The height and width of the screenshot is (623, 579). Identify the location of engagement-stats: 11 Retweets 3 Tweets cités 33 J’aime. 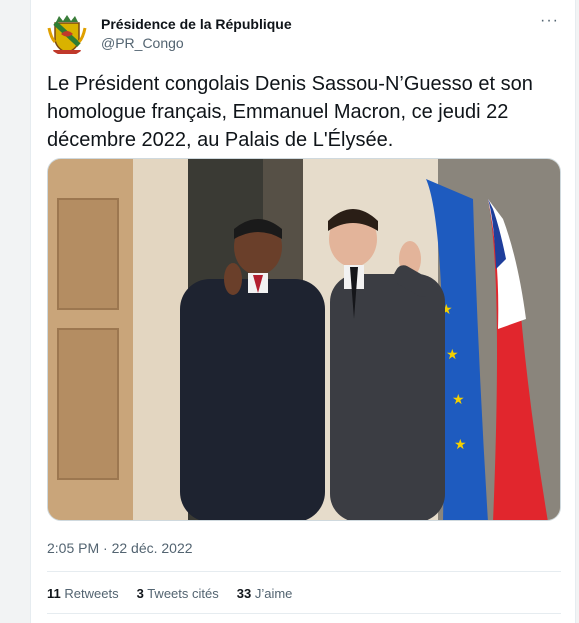
(169, 593).